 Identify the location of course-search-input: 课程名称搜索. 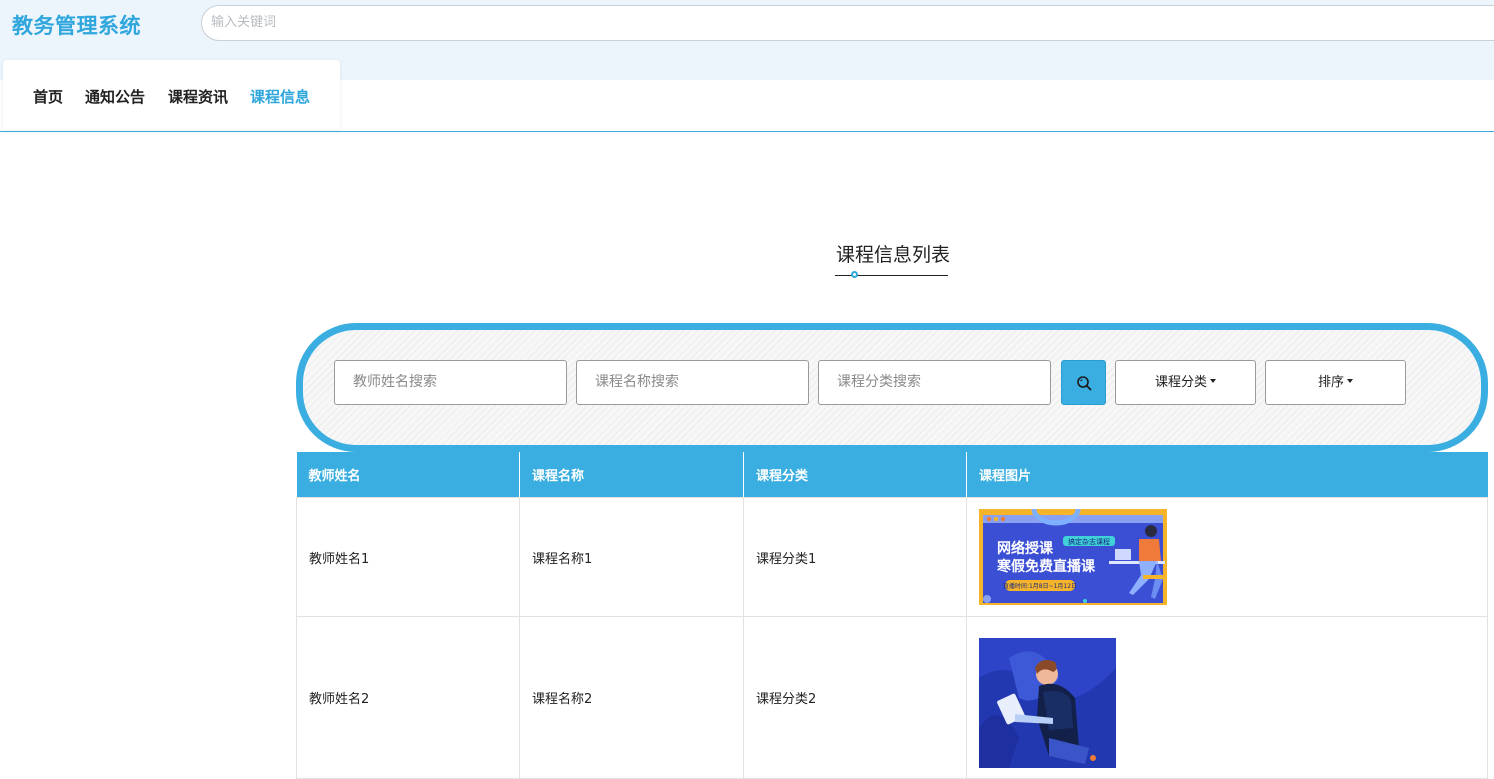
(692, 382).